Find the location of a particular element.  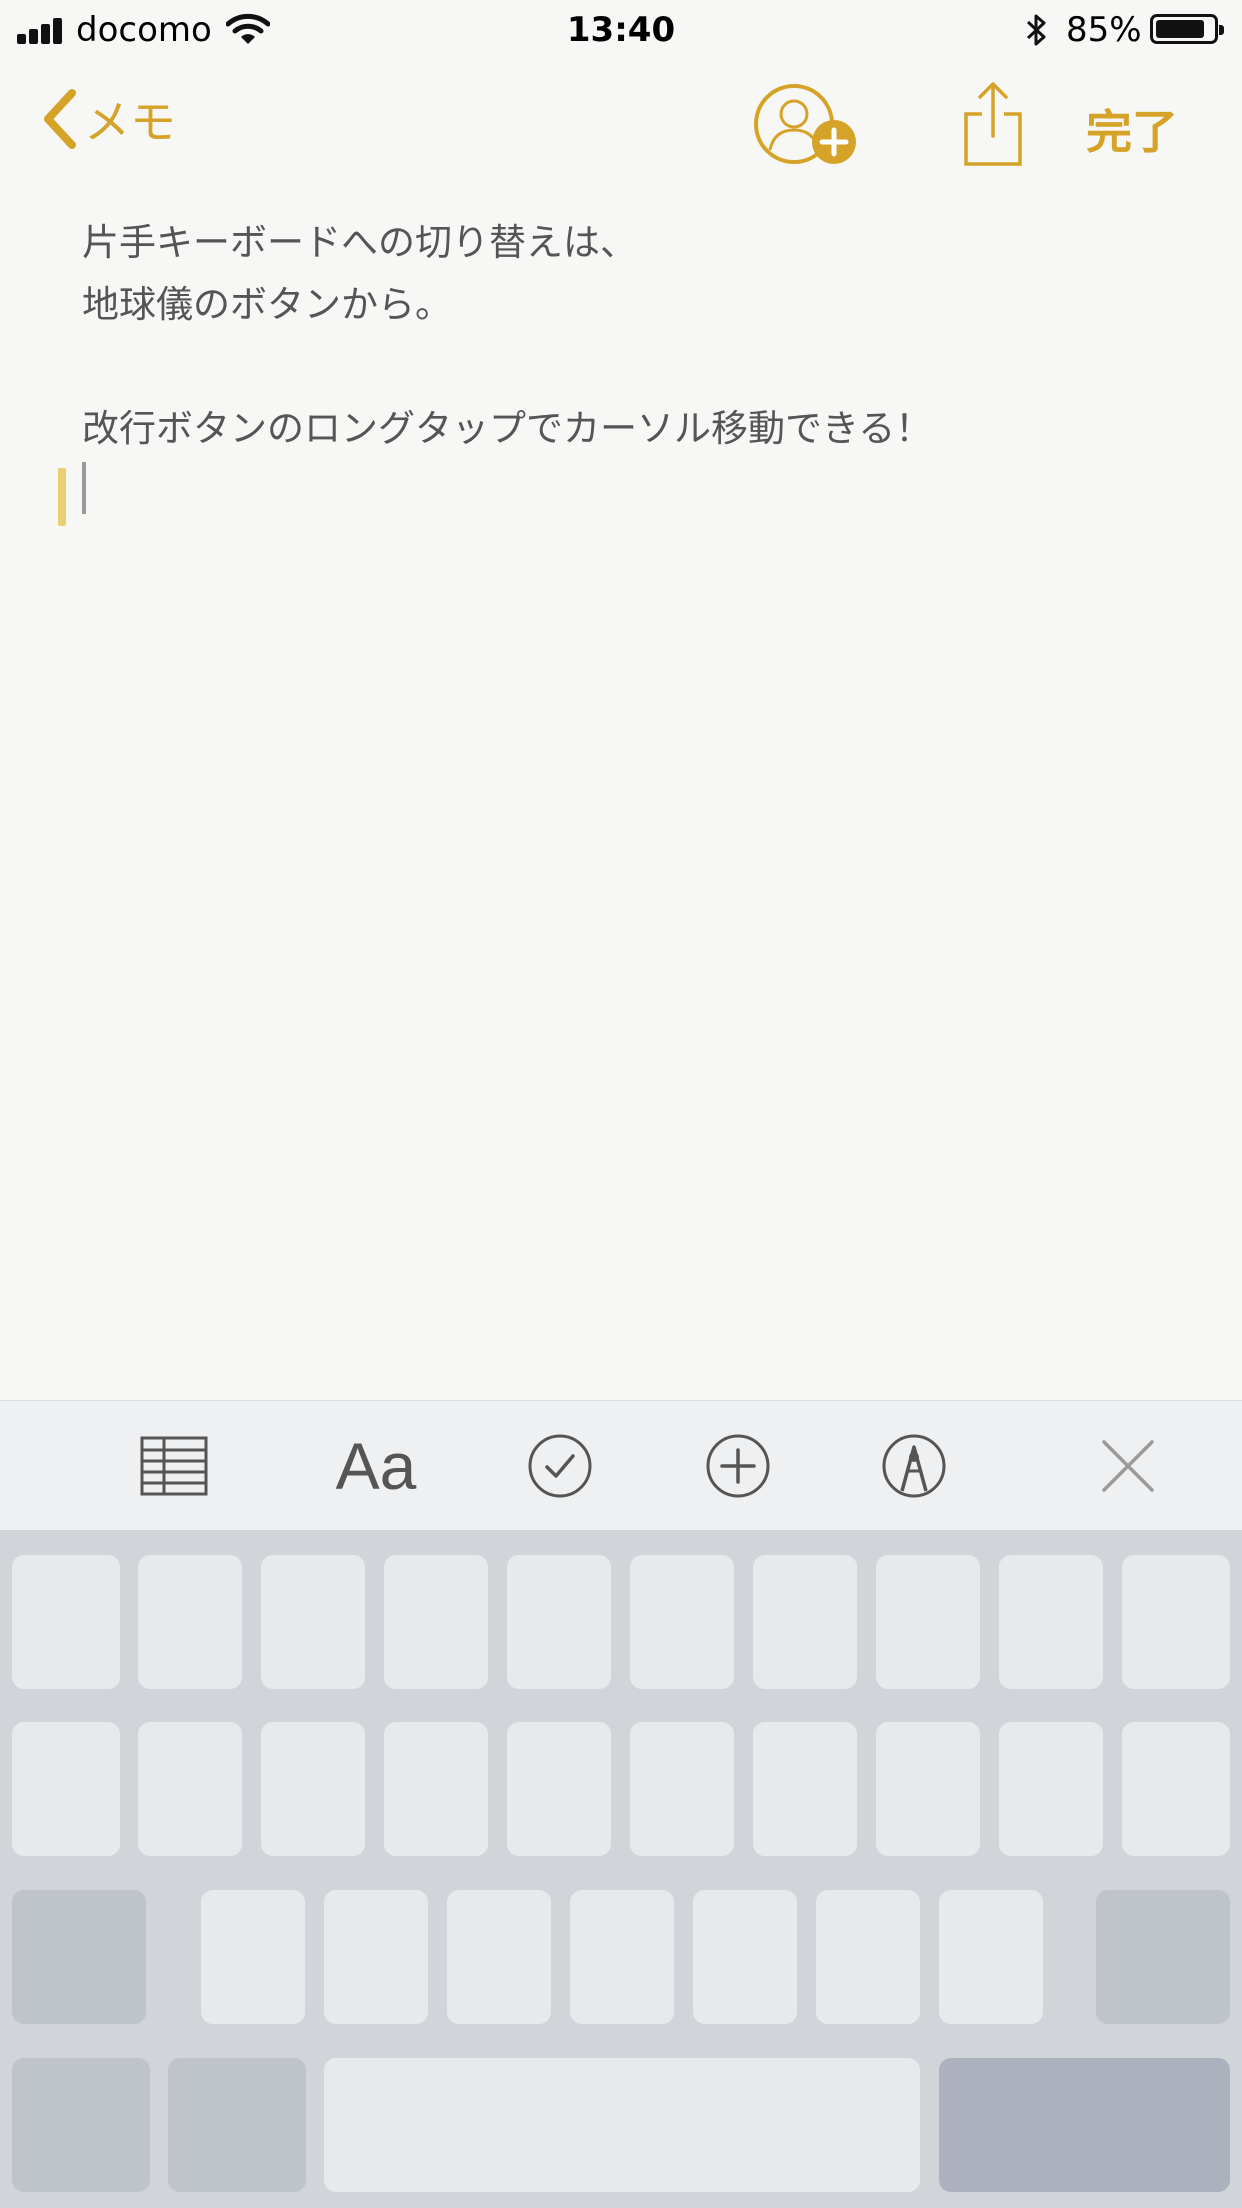

close-icon is located at coordinates (1128, 1466).